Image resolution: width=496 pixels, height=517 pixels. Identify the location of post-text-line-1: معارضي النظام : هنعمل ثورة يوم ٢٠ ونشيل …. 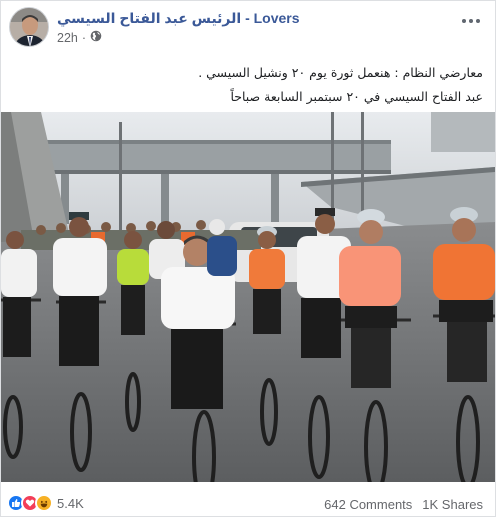
(340, 72).